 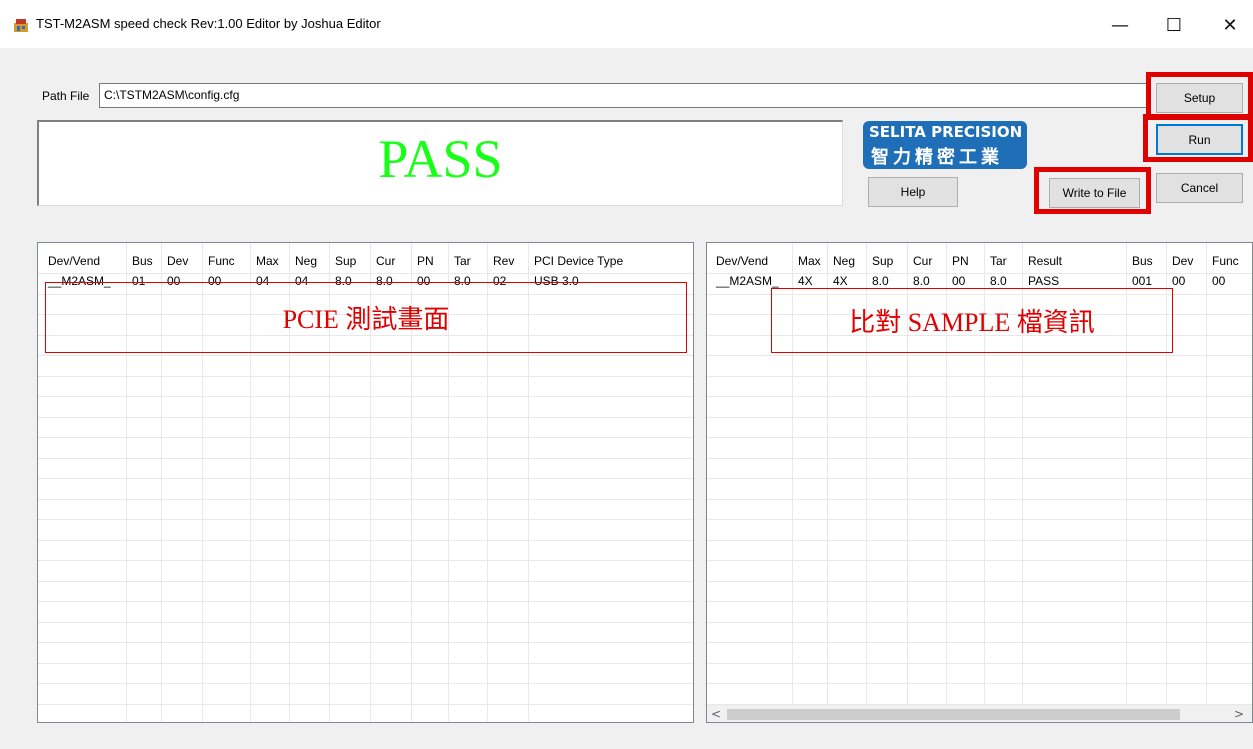 What do you see at coordinates (1142, 281) in the screenshot?
I see `table-cell: 001` at bounding box center [1142, 281].